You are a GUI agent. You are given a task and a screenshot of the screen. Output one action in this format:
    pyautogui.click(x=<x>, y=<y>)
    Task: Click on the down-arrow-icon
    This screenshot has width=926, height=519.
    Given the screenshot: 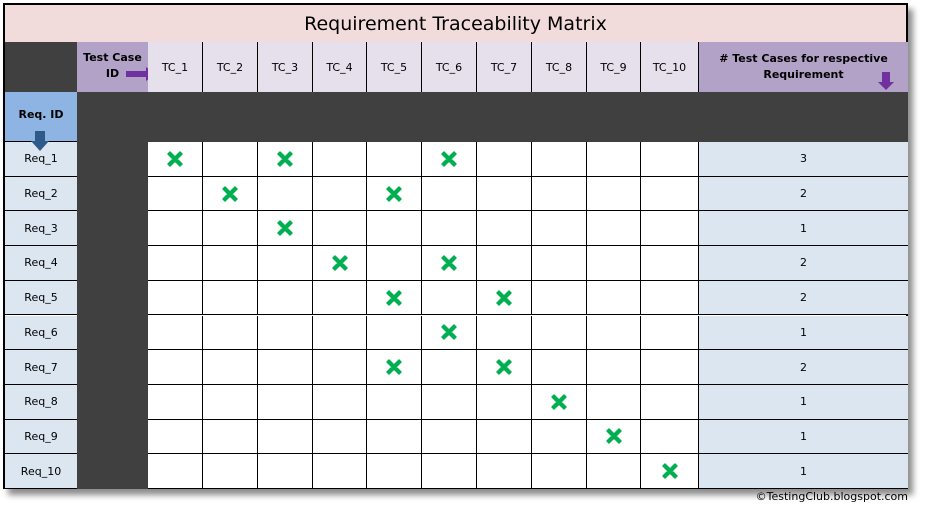 What is the action you would take?
    pyautogui.click(x=886, y=81)
    